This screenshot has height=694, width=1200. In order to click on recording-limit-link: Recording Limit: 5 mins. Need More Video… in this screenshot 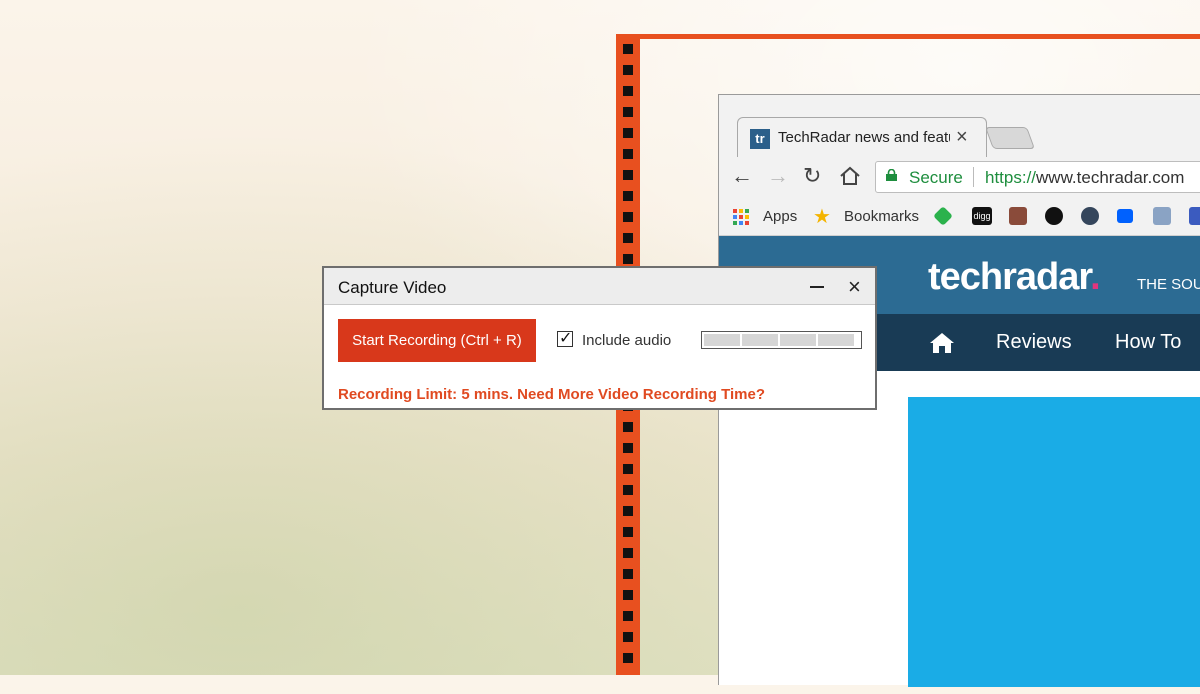, I will do `click(551, 394)`.